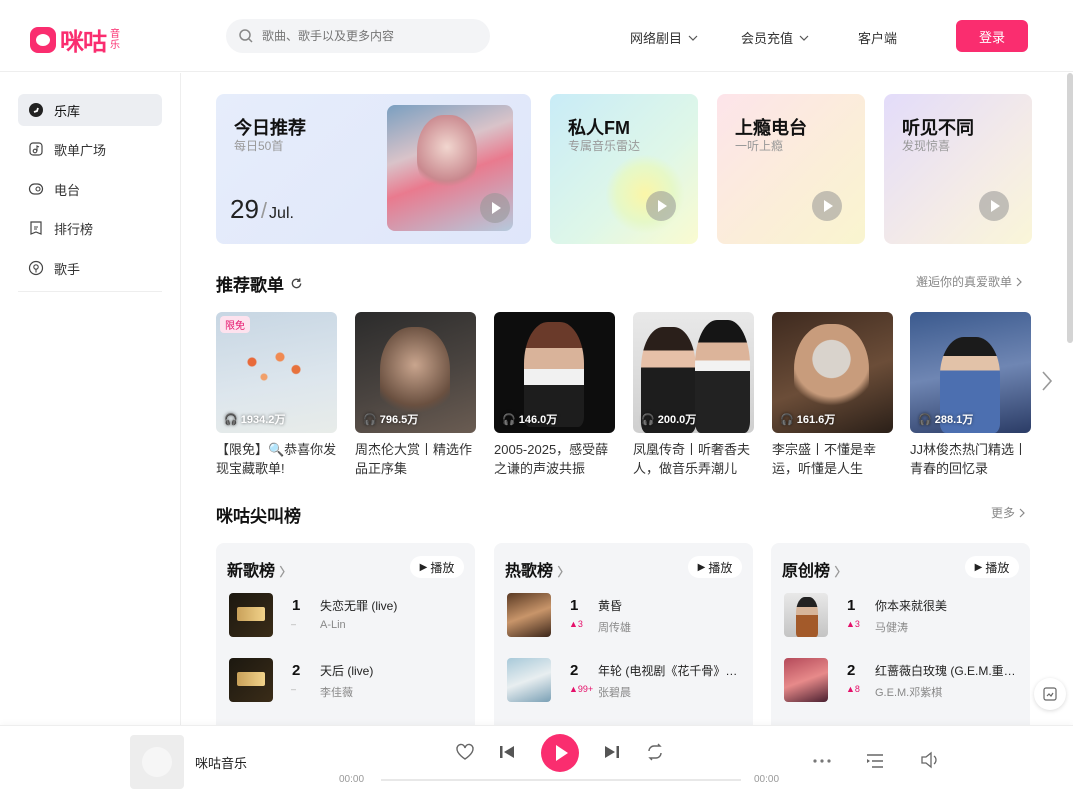 Image resolution: width=1073 pixels, height=796 pixels. What do you see at coordinates (791, 169) in the screenshot?
I see `addictive-radio-card: 上瘾电台 一听上瘾` at bounding box center [791, 169].